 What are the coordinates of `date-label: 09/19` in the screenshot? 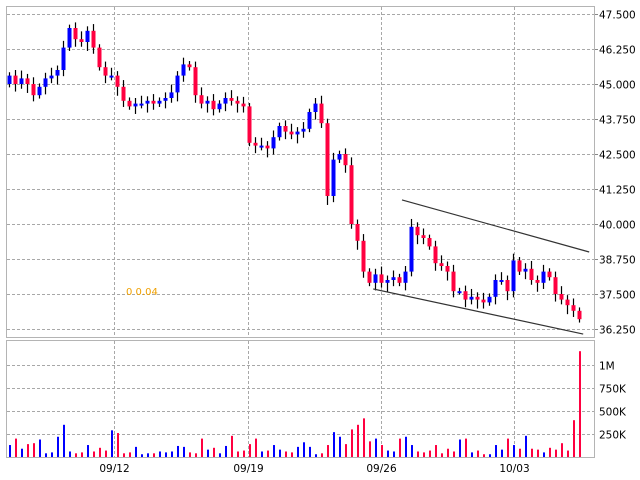 It's located at (248, 469).